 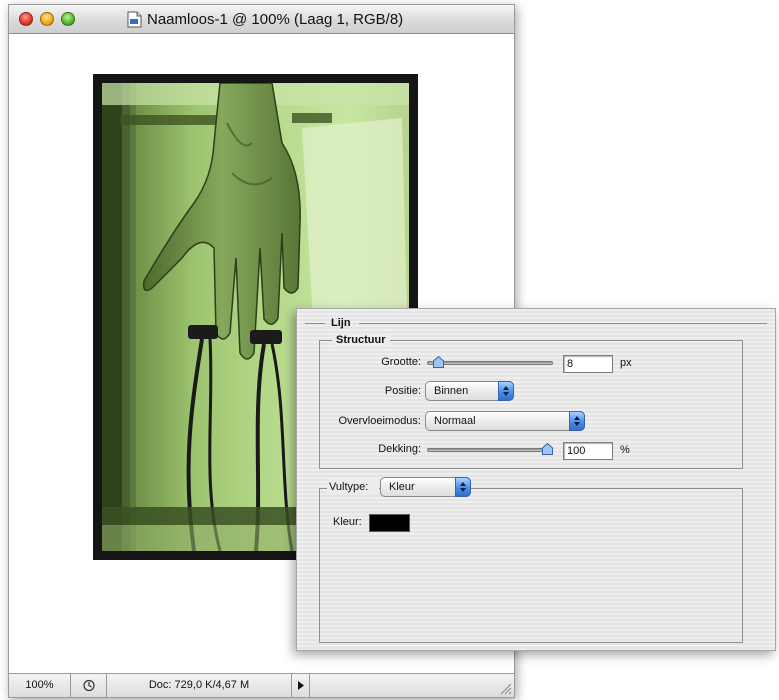 I want to click on close-button, so click(x=26, y=19).